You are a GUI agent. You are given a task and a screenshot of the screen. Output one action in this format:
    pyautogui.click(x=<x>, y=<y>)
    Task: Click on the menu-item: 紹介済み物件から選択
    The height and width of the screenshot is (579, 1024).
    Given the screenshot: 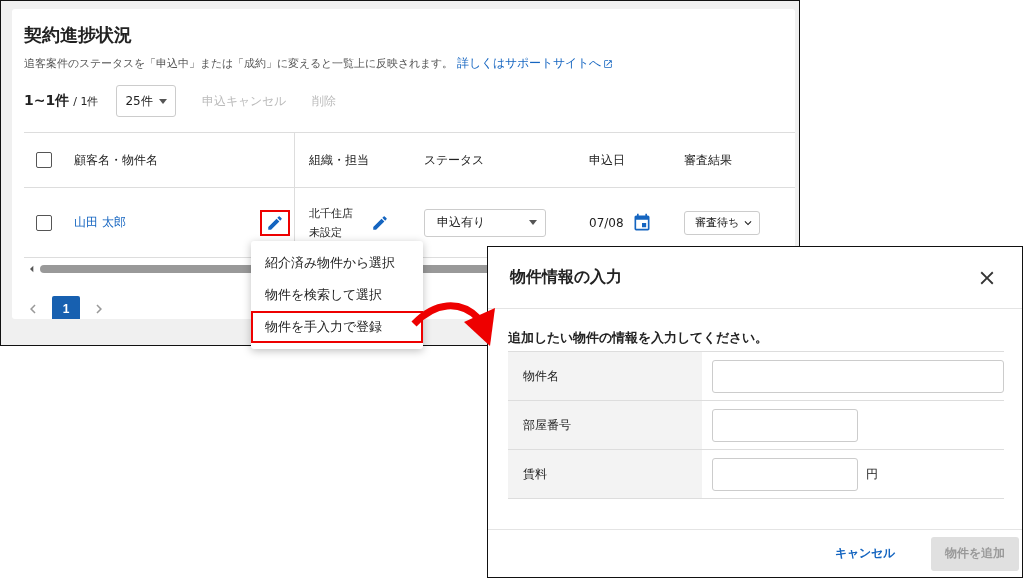 What is the action you would take?
    pyautogui.click(x=337, y=263)
    